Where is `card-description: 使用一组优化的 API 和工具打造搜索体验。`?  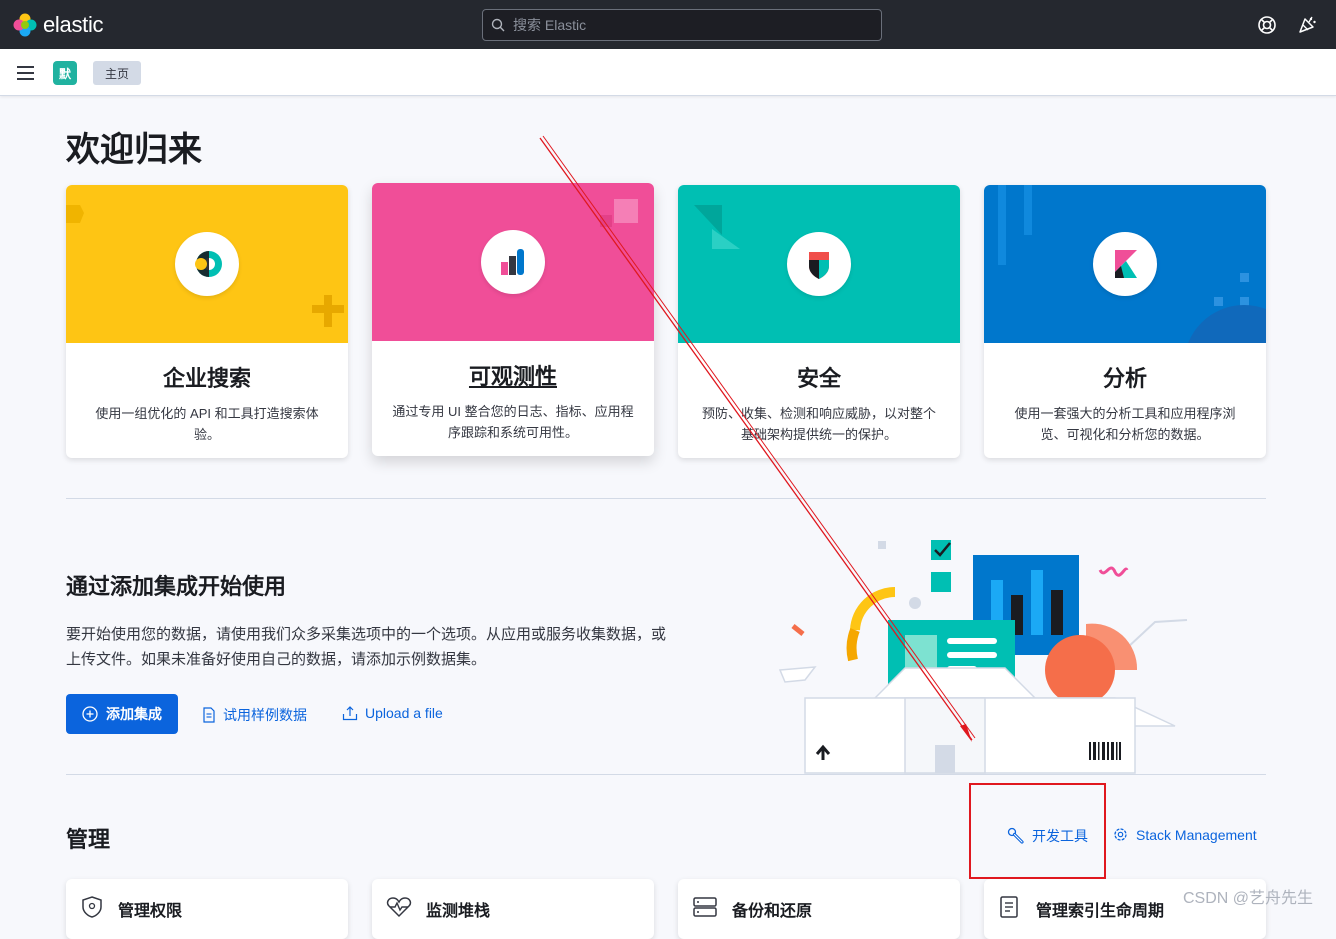
card-description: 使用一组优化的 API 和工具打造搜索体验。 is located at coordinates (207, 424).